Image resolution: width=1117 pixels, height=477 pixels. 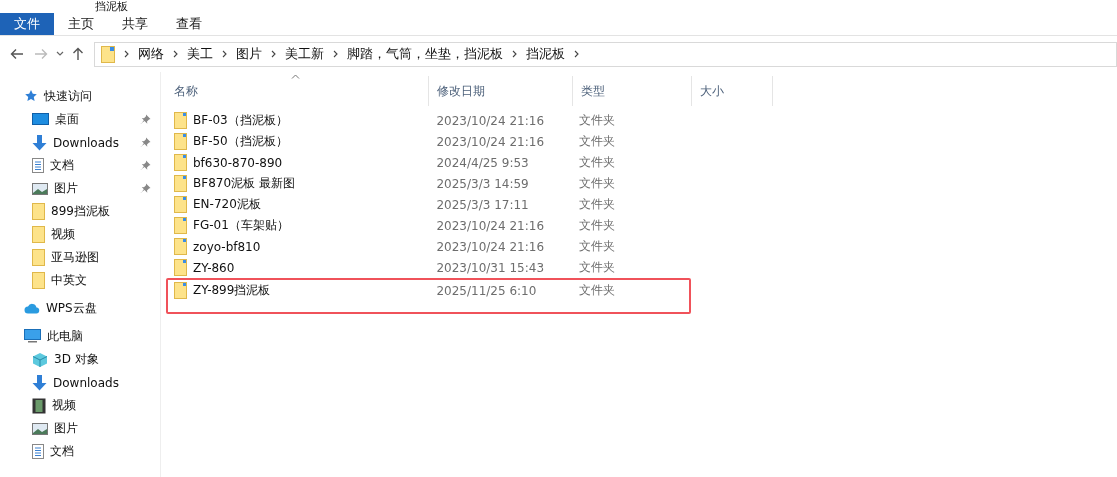 What do you see at coordinates (60, 54) in the screenshot?
I see `chevron-down-icon` at bounding box center [60, 54].